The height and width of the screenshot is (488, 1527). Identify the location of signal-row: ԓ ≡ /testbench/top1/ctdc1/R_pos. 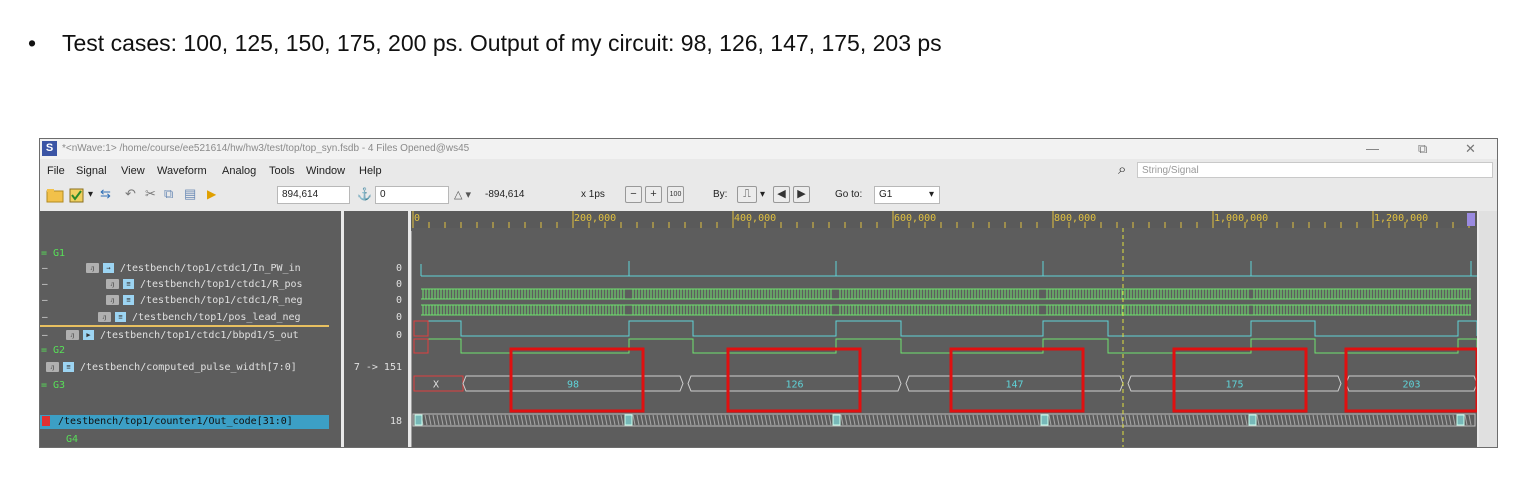
(204, 284).